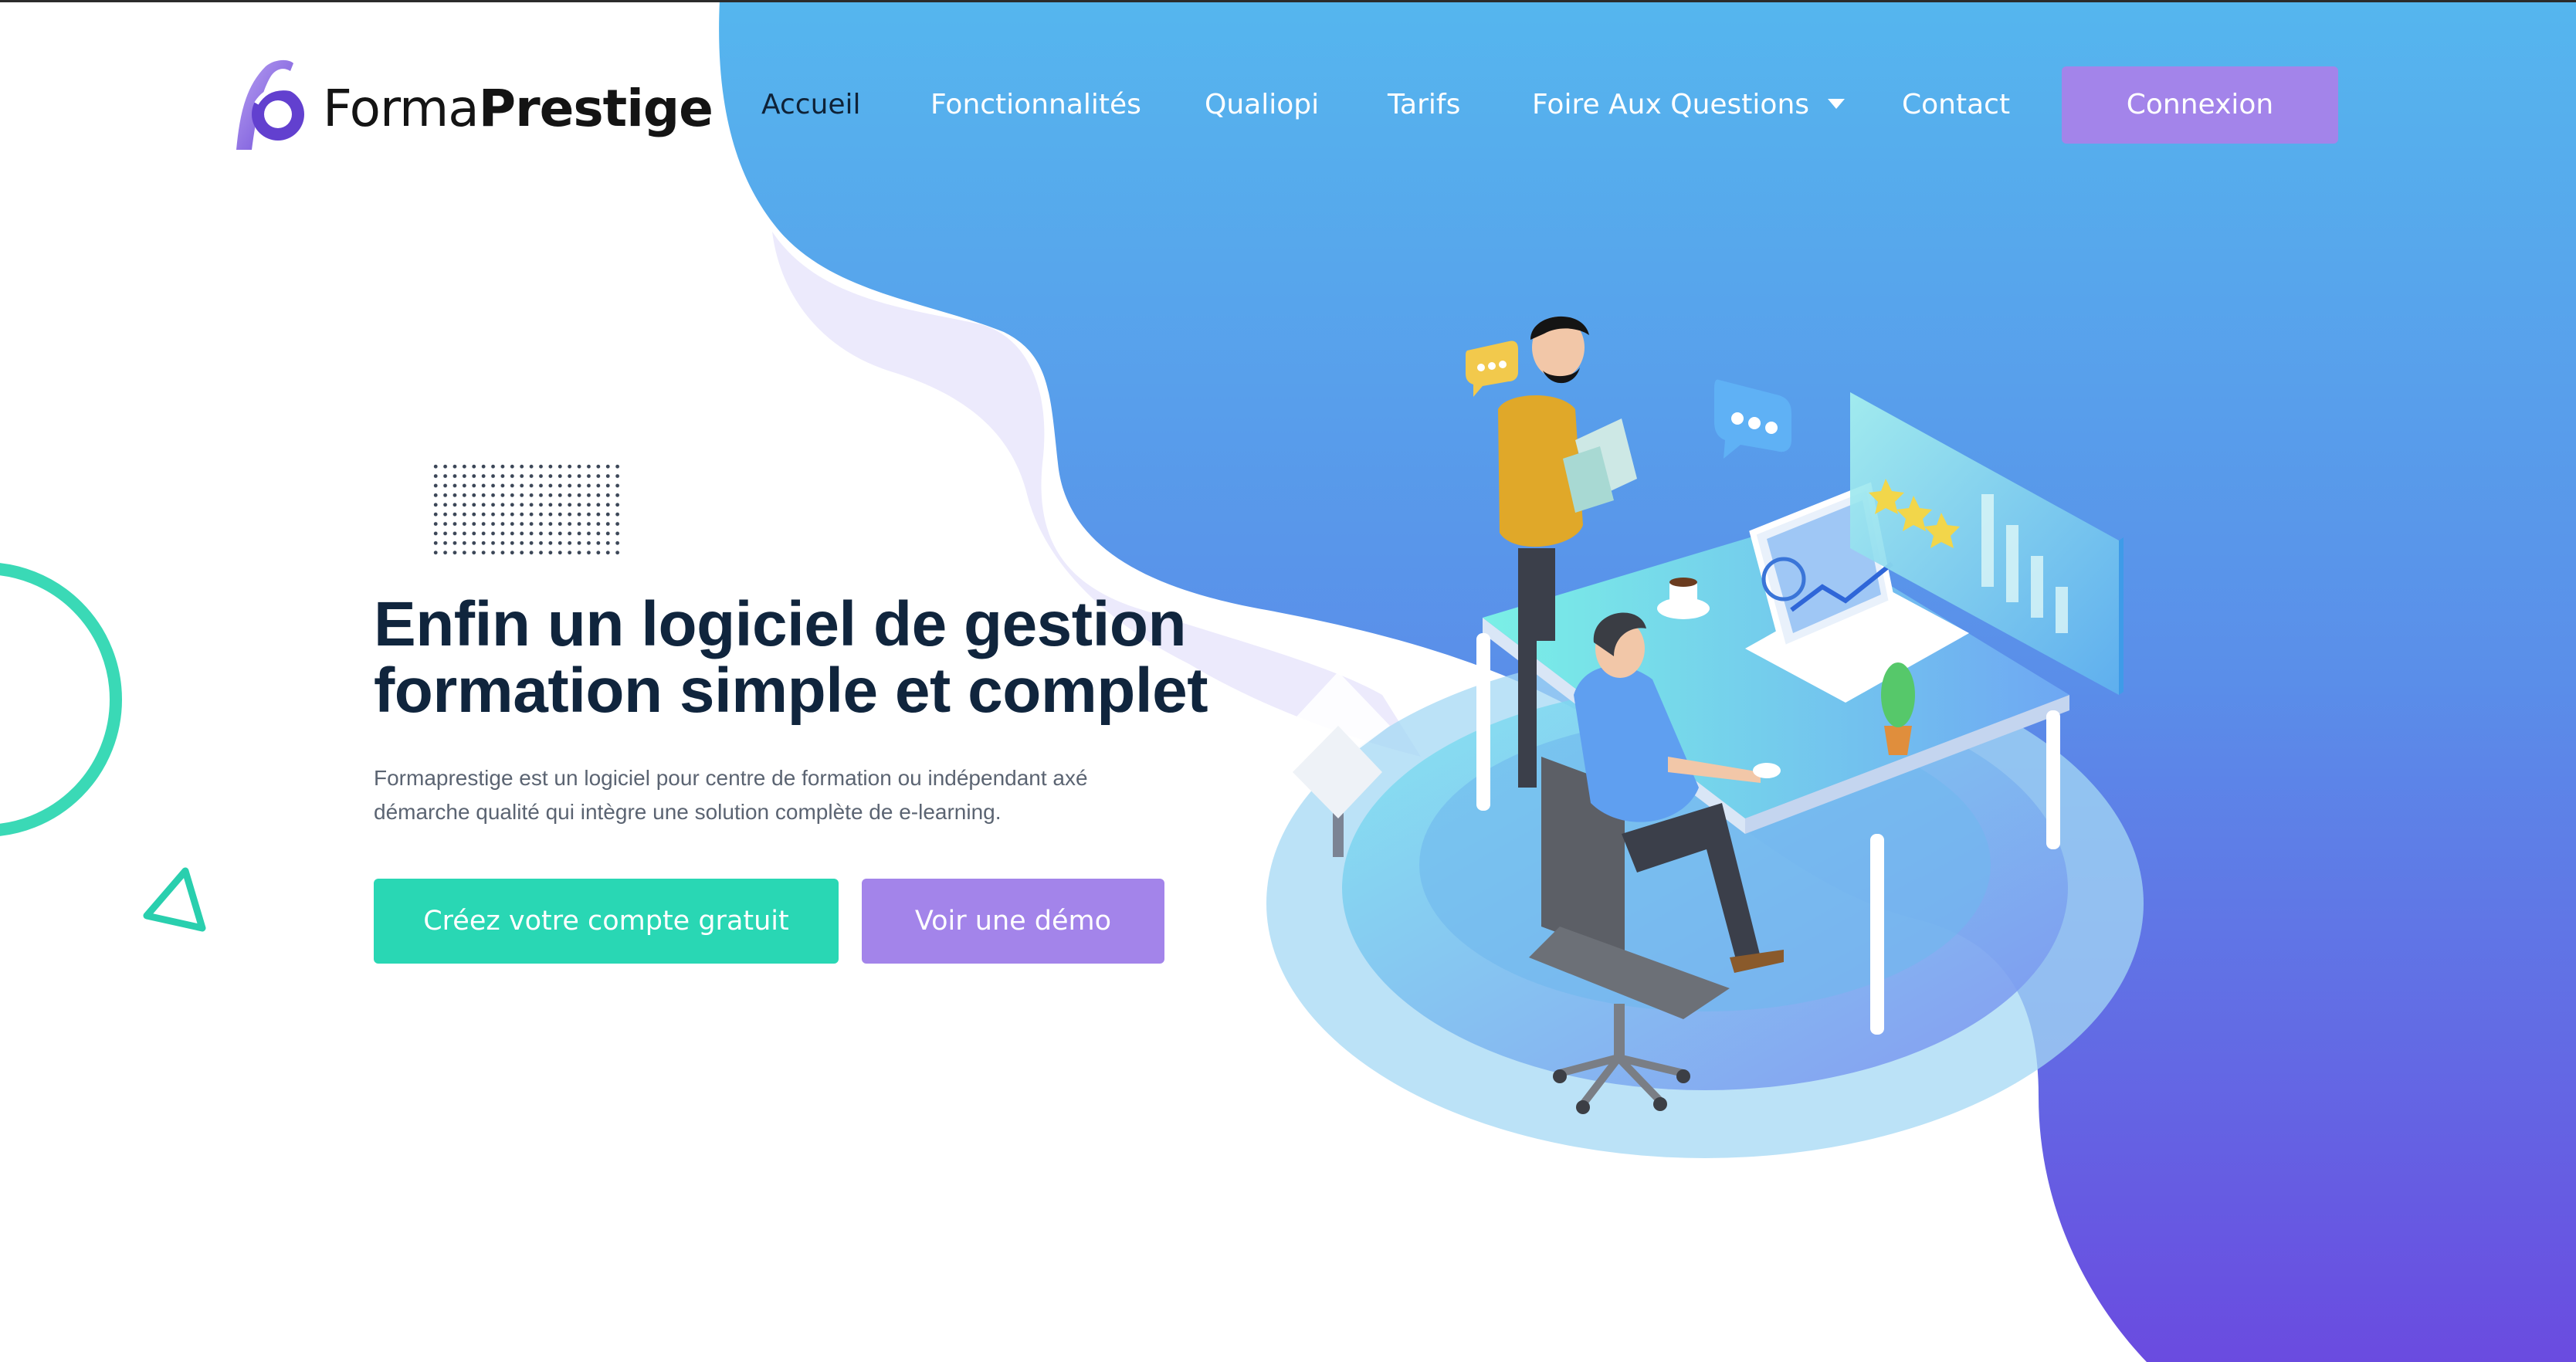 The image size is (2576, 1362). What do you see at coordinates (595, 108) in the screenshot?
I see `brand-name-bold: Prestige` at bounding box center [595, 108].